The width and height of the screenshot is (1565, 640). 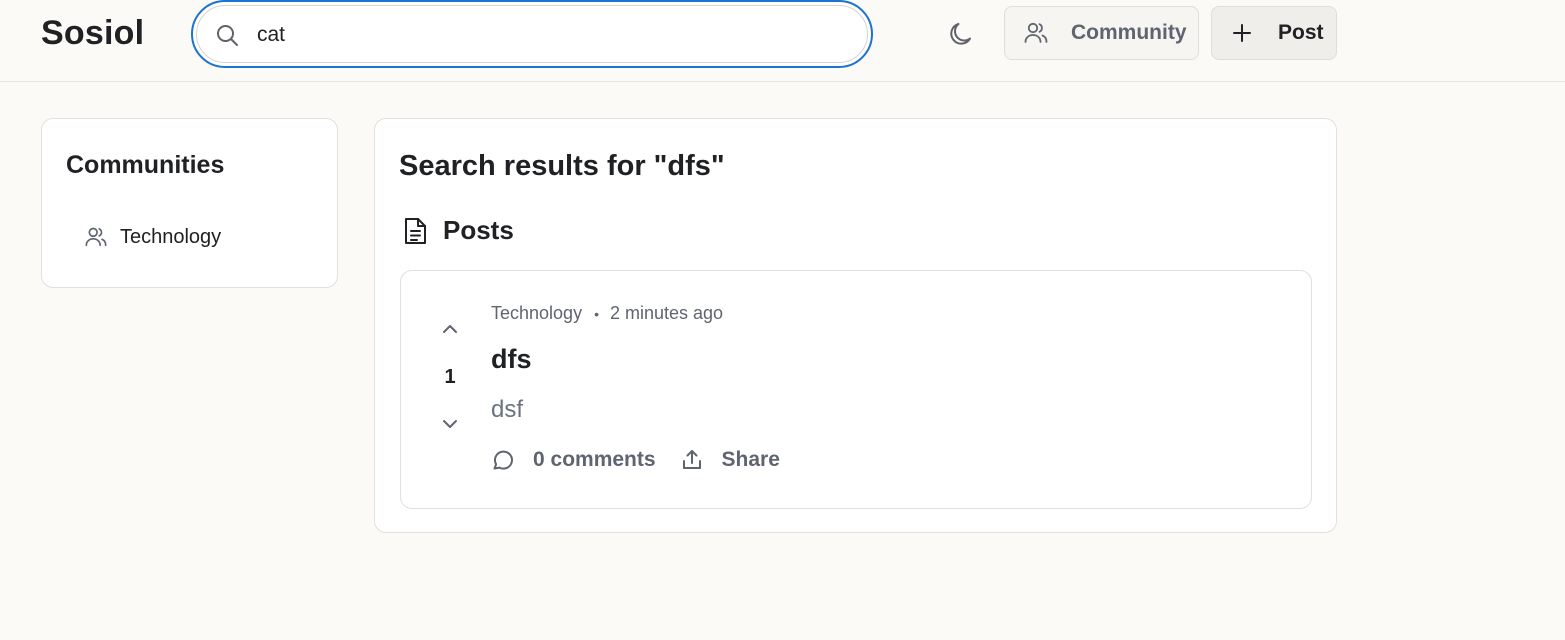 What do you see at coordinates (507, 409) in the screenshot?
I see `post-body: dsf` at bounding box center [507, 409].